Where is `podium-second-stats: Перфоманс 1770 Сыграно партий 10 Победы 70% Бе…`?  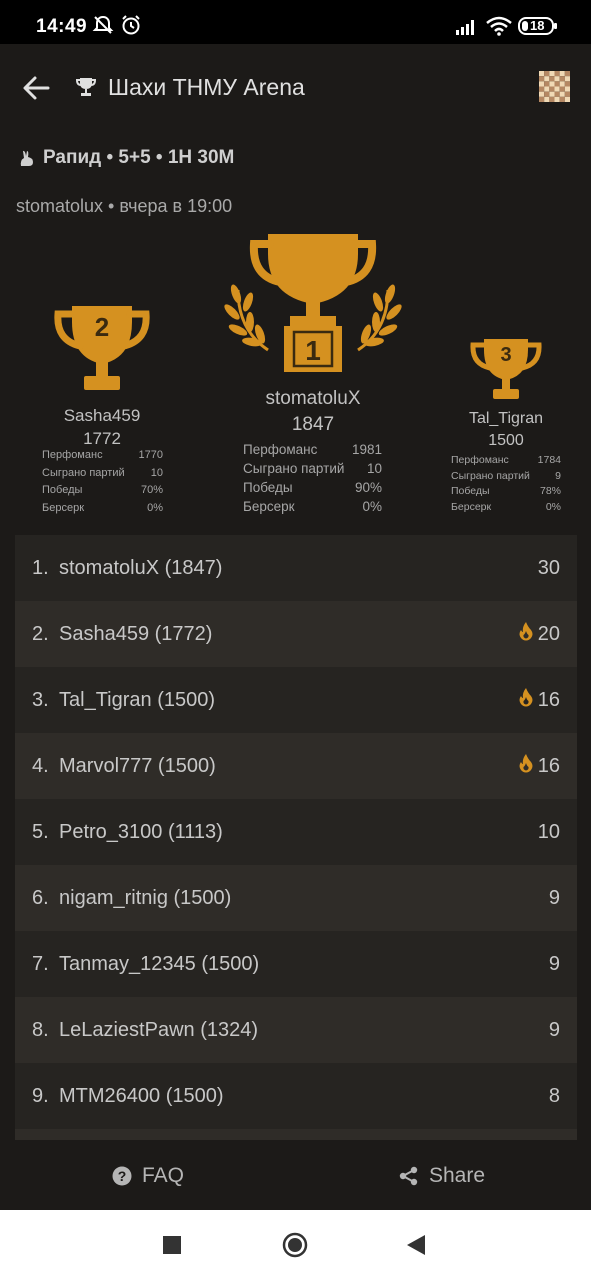
podium-second-stats: Перфоманс 1770 Сыграно партий 10 Победы 70% Бе… is located at coordinates (102, 482).